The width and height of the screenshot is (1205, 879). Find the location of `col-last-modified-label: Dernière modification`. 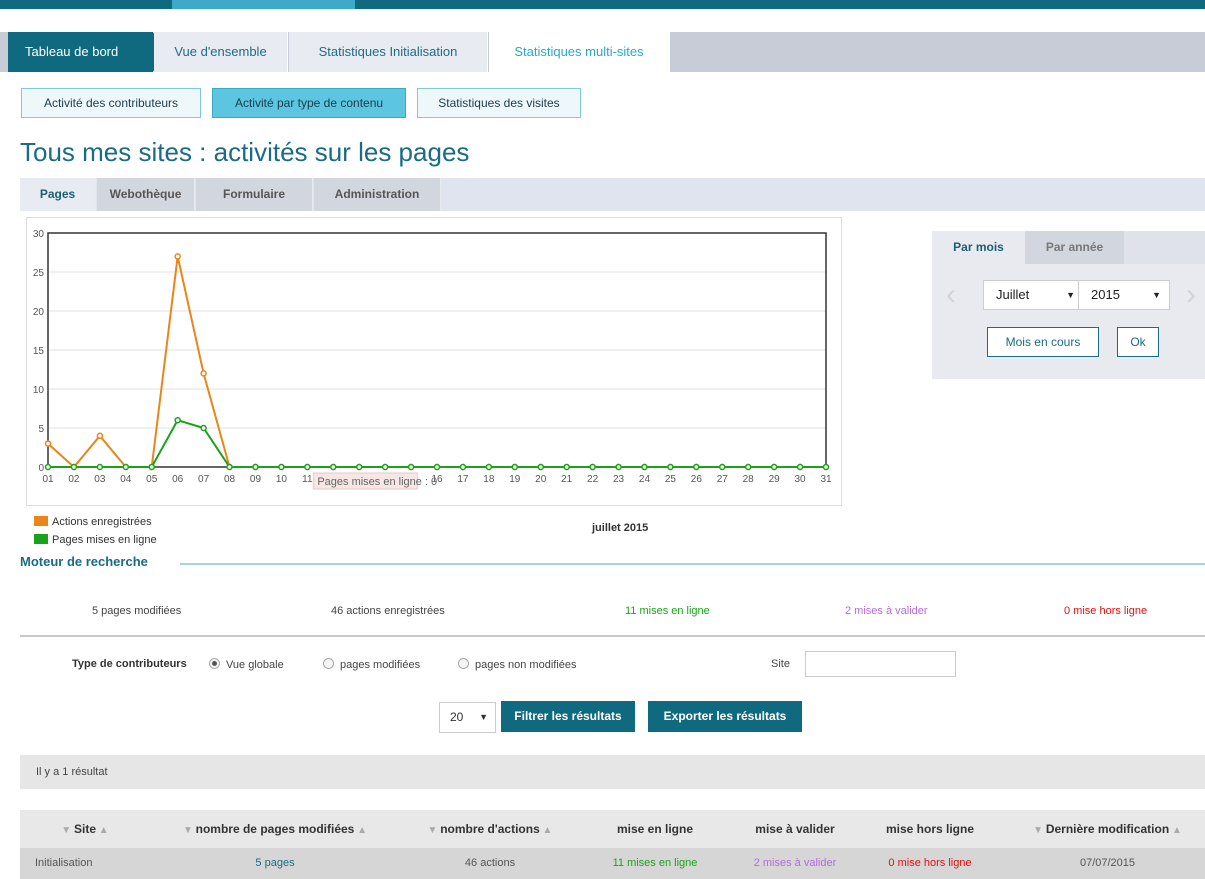

col-last-modified-label: Dernière modification is located at coordinates (1107, 829).